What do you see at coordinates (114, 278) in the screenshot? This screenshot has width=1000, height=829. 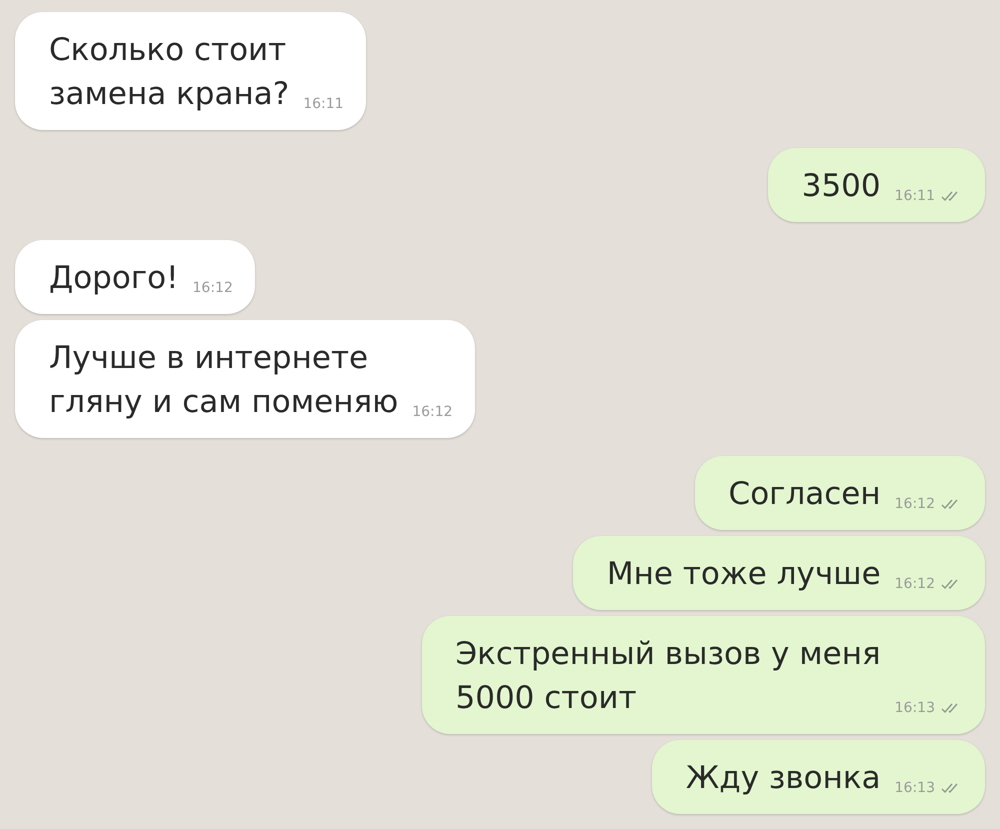 I see `message-text: Дорого!` at bounding box center [114, 278].